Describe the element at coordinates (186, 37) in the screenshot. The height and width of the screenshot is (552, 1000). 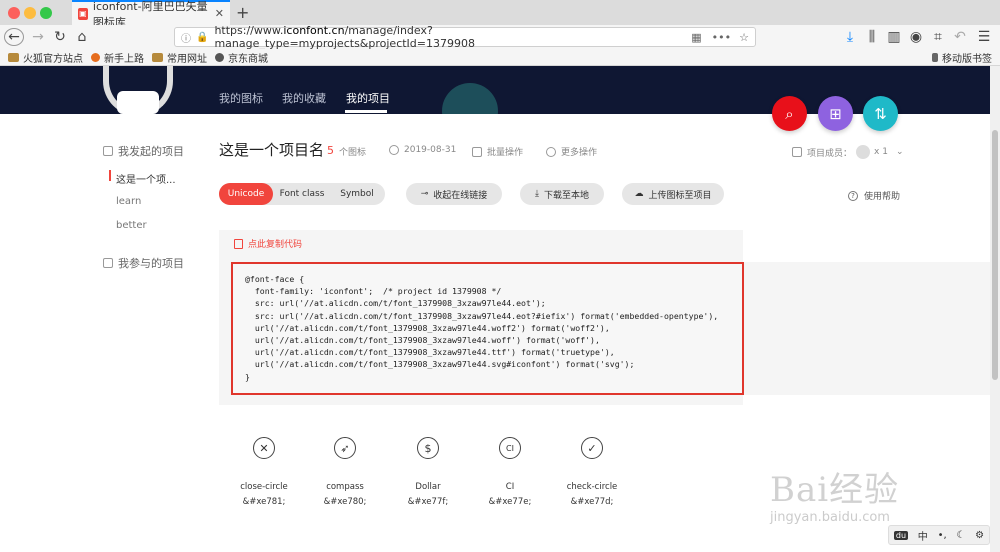
I see `info-icon: ⓘ` at that location.